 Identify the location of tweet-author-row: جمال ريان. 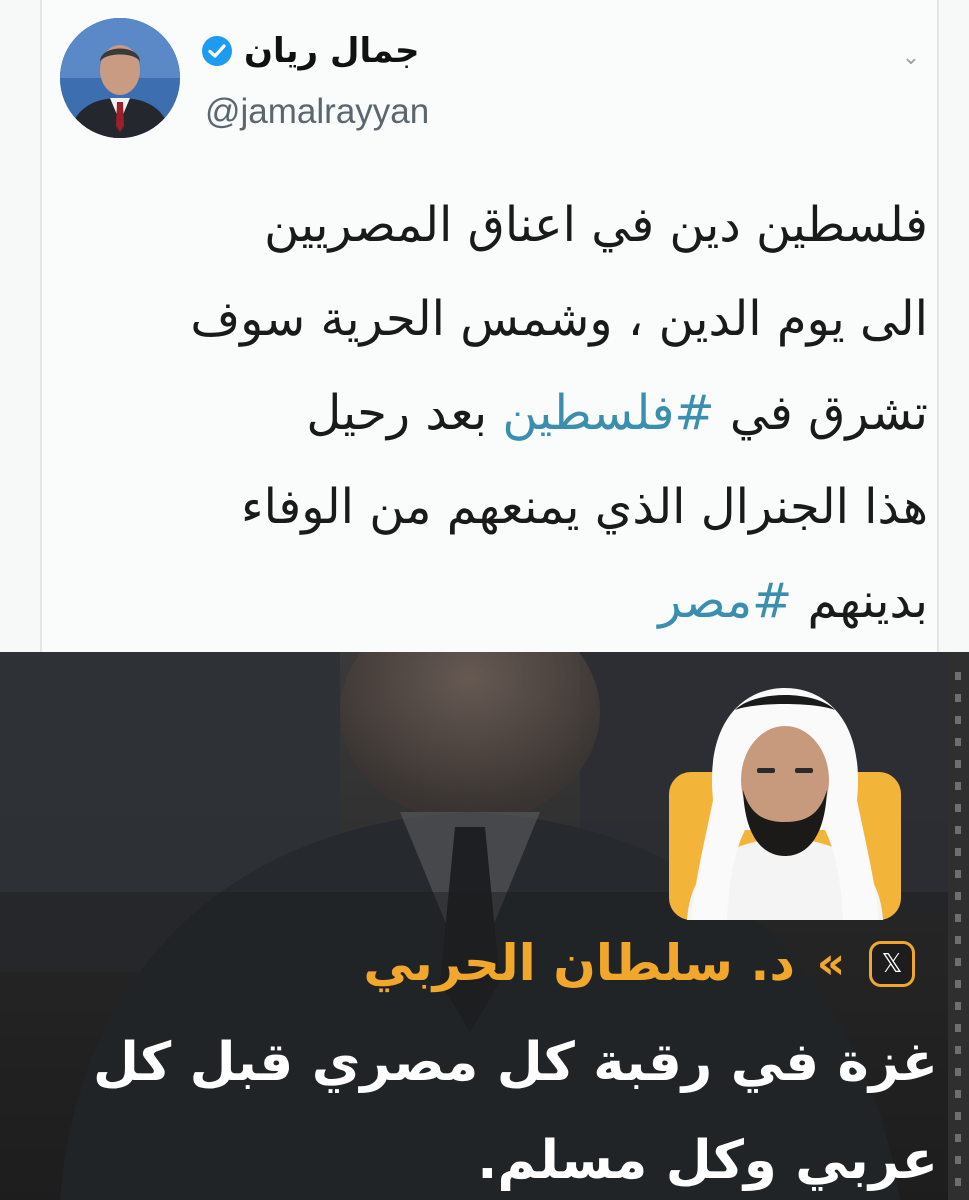
(310, 51).